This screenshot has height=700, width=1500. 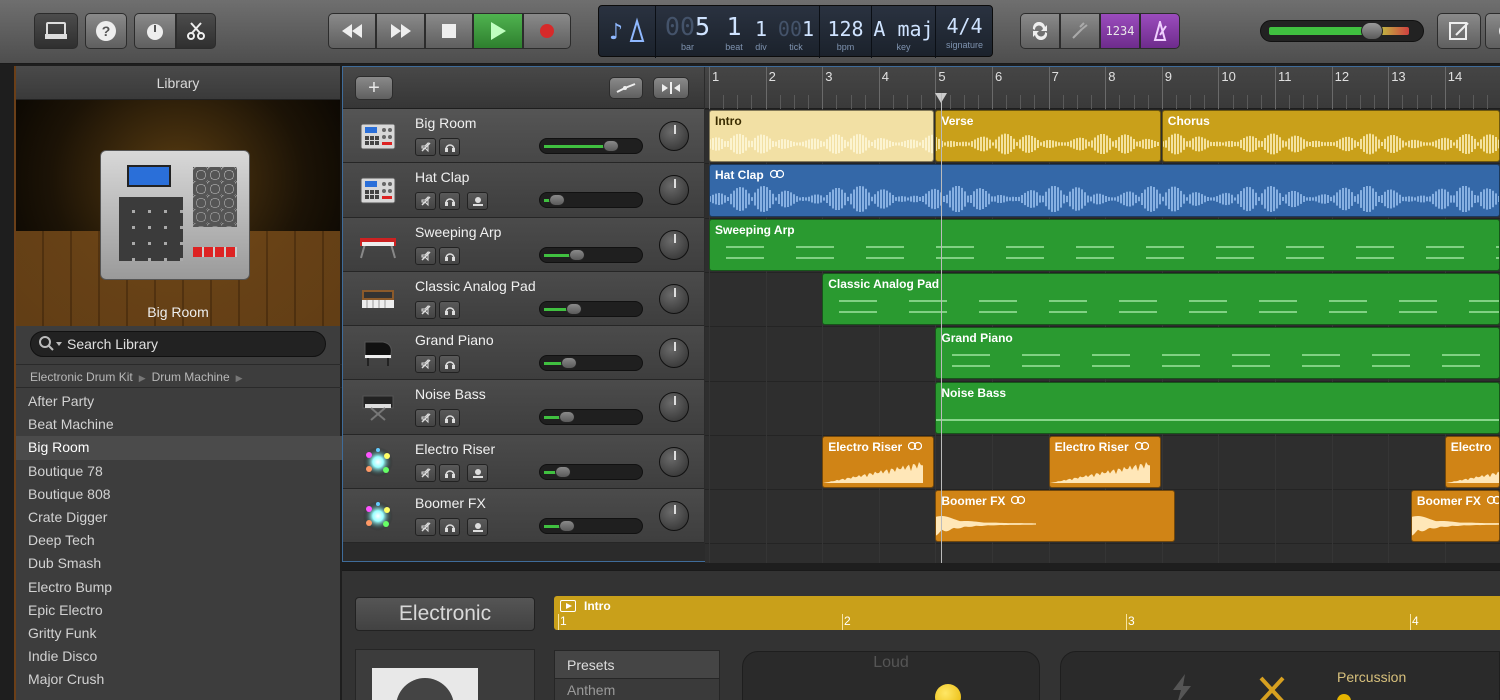 What do you see at coordinates (523, 516) in the screenshot?
I see `track-header: Boomer FX` at bounding box center [523, 516].